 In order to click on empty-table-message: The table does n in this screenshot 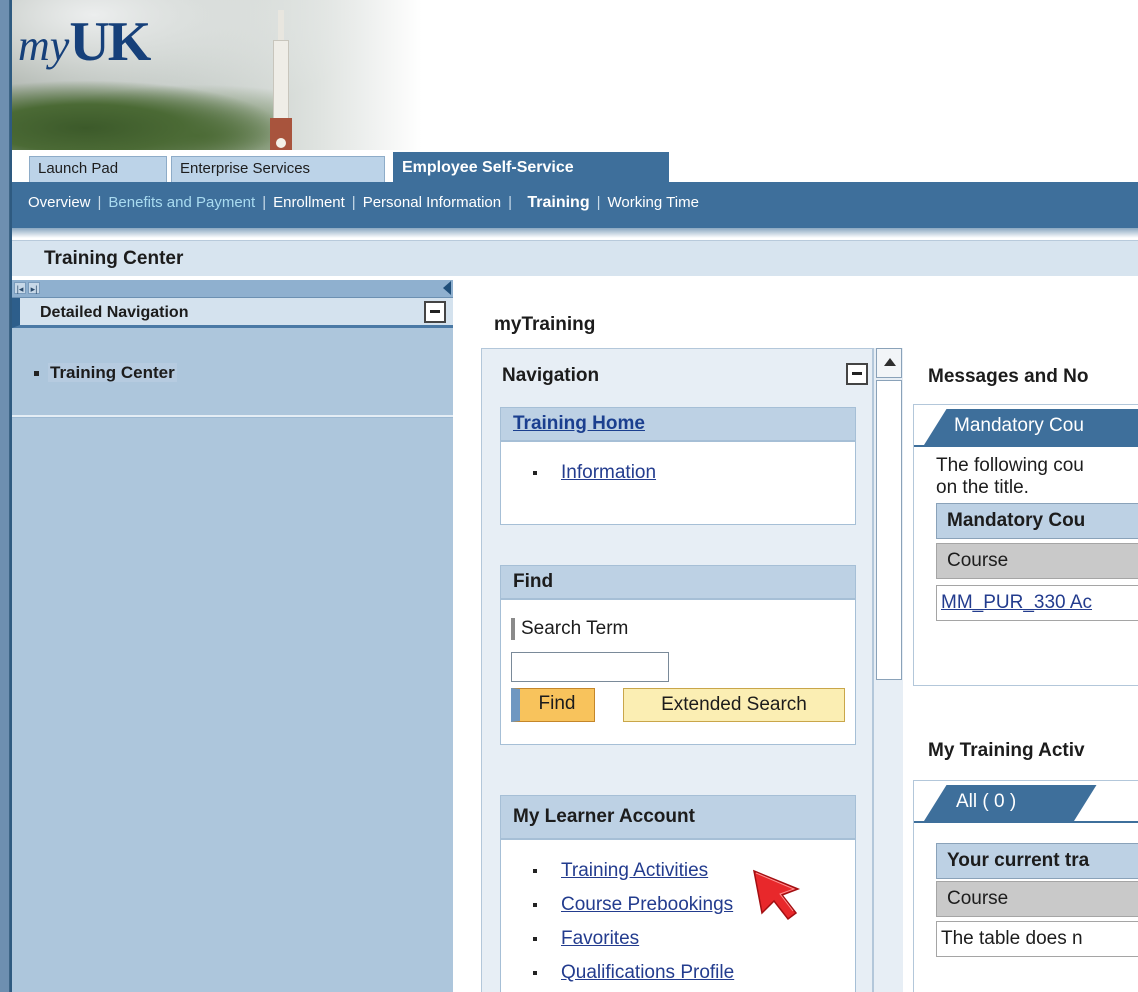, I will do `click(1037, 939)`.